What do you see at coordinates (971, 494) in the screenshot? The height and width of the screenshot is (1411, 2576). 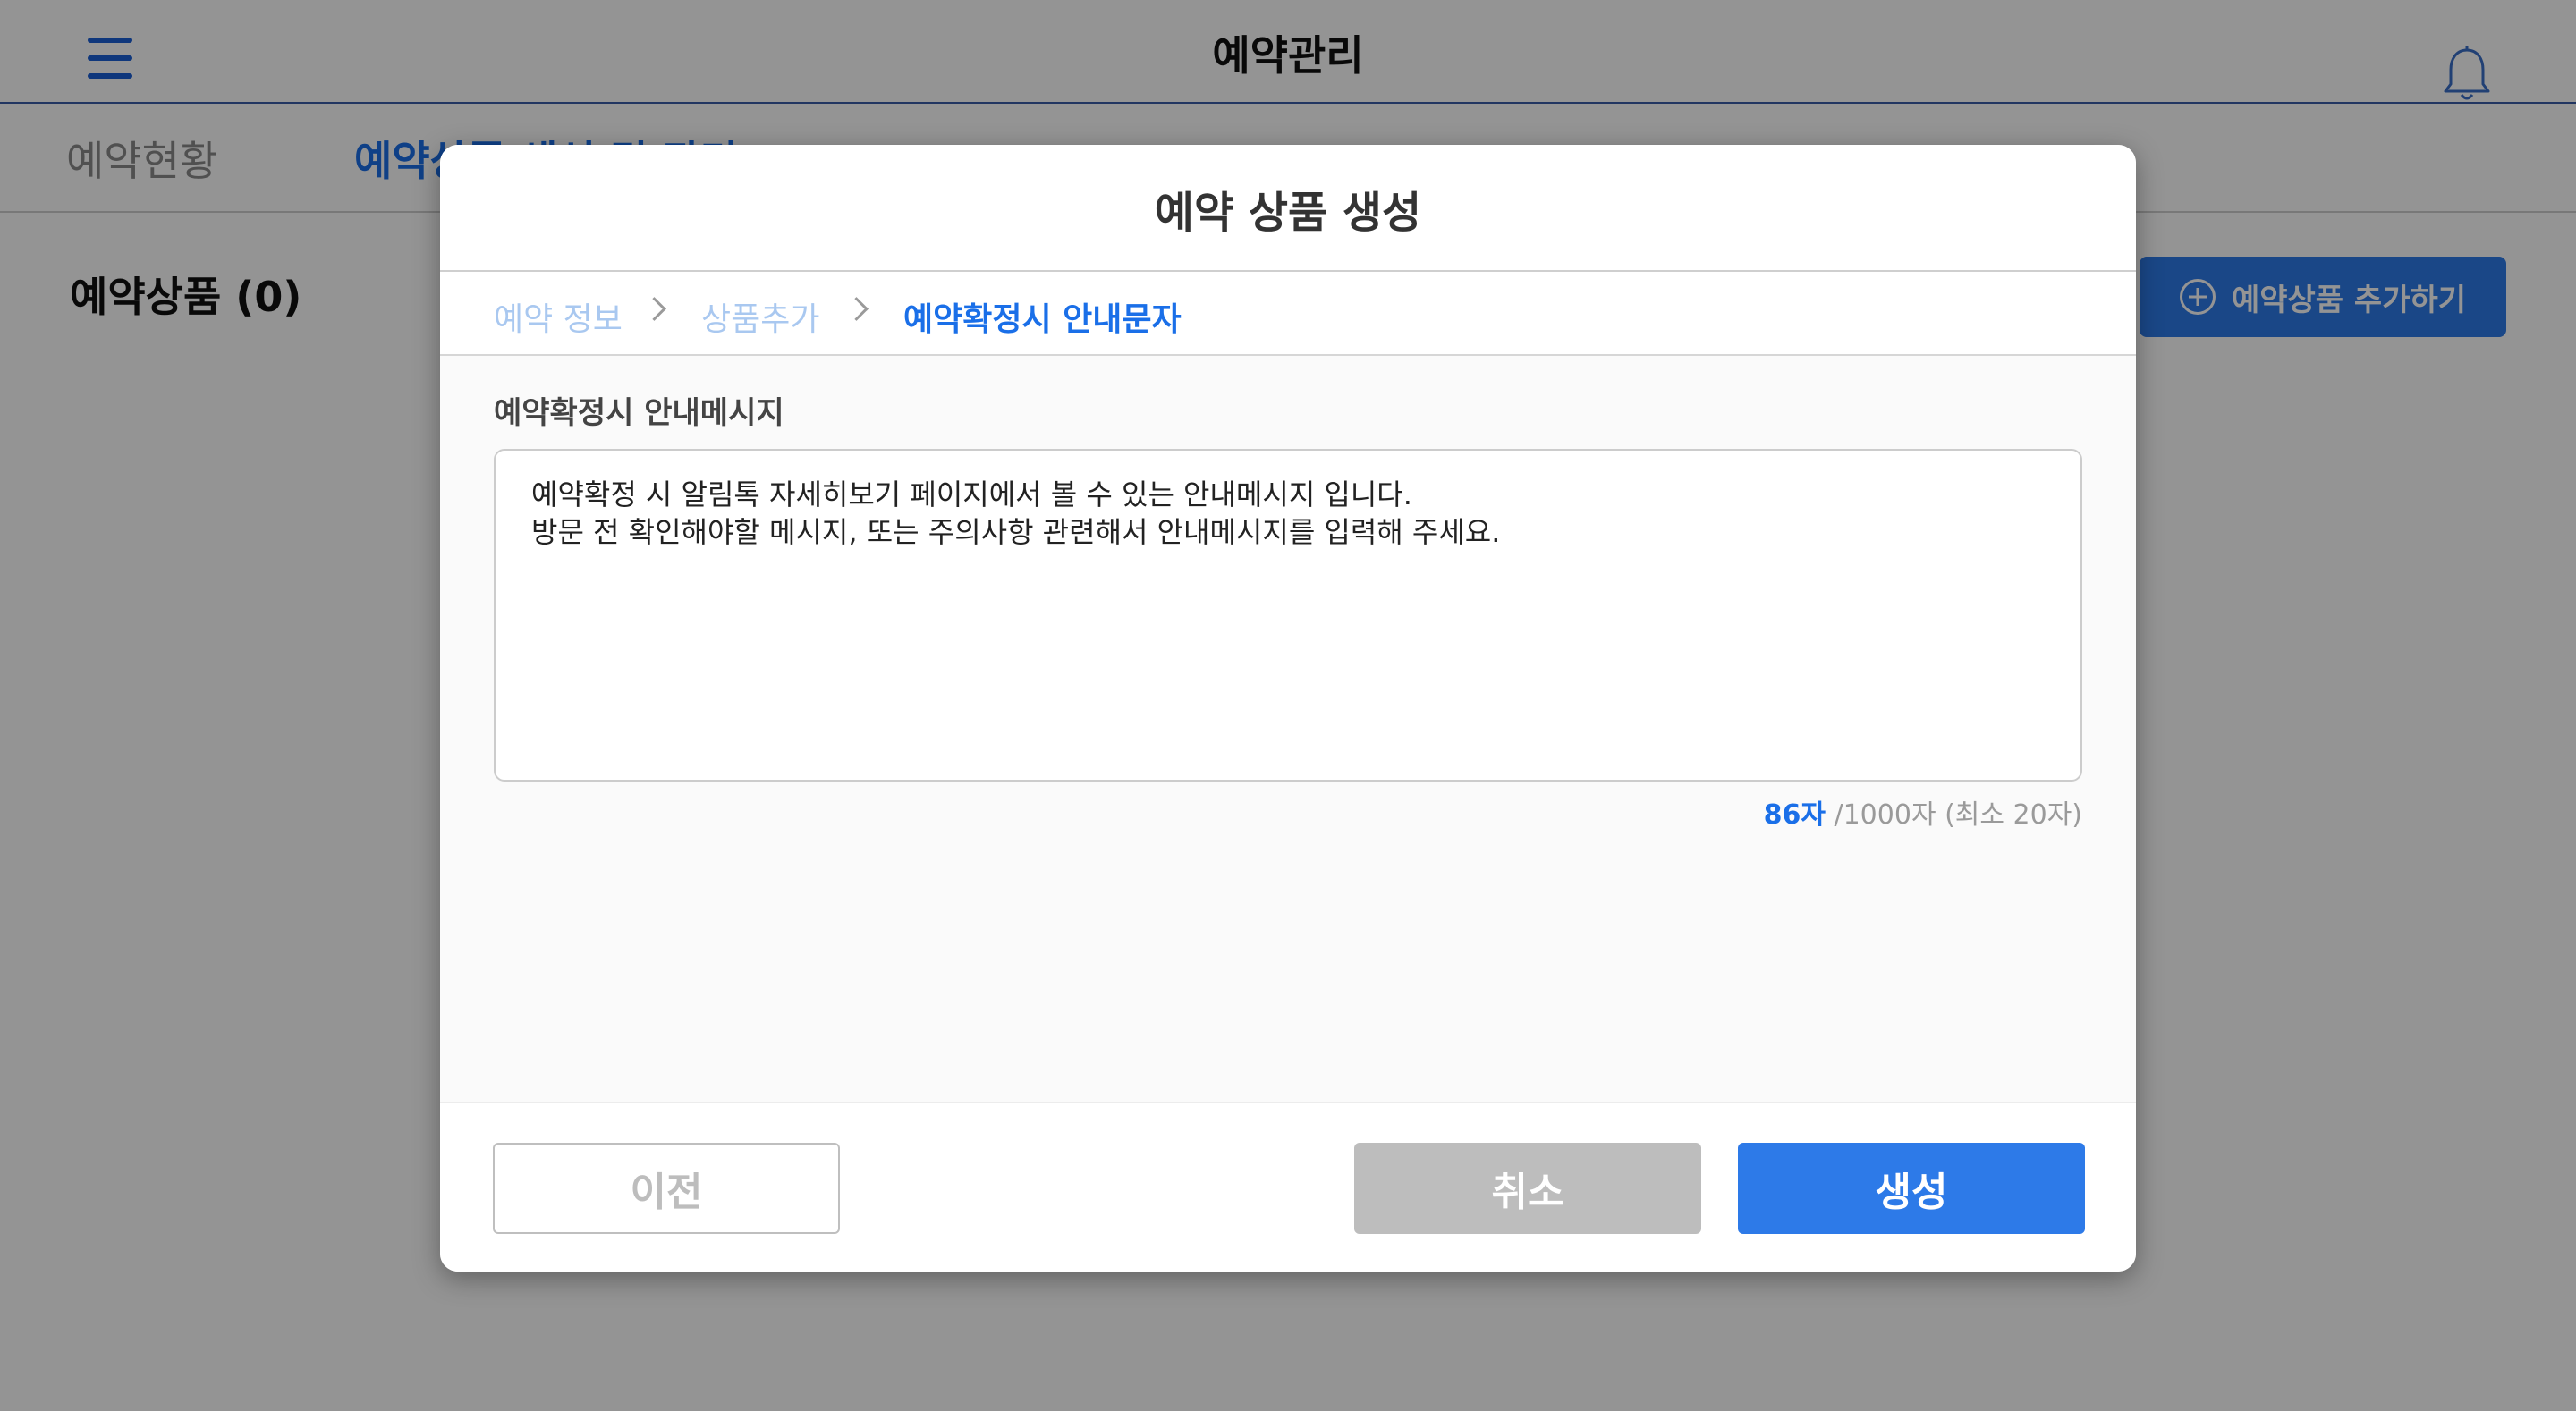 I see `message-line: 예약확정 시 알림톡 자세히보기 페이지에서 볼 수 있는 안내메시지 입니다.` at bounding box center [971, 494].